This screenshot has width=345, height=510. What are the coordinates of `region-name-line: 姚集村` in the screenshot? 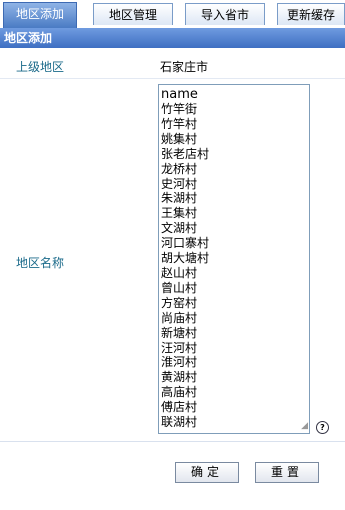 It's located at (179, 138).